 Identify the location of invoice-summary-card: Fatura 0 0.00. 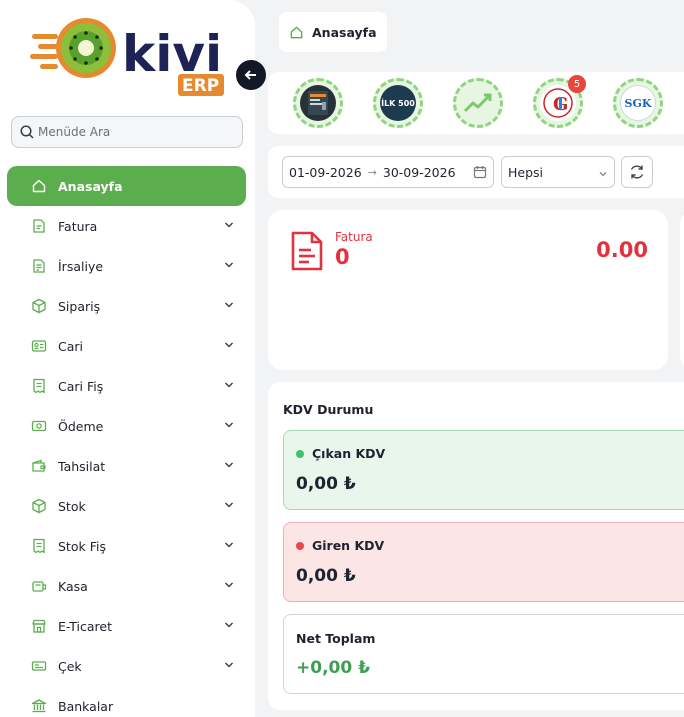
(468, 290).